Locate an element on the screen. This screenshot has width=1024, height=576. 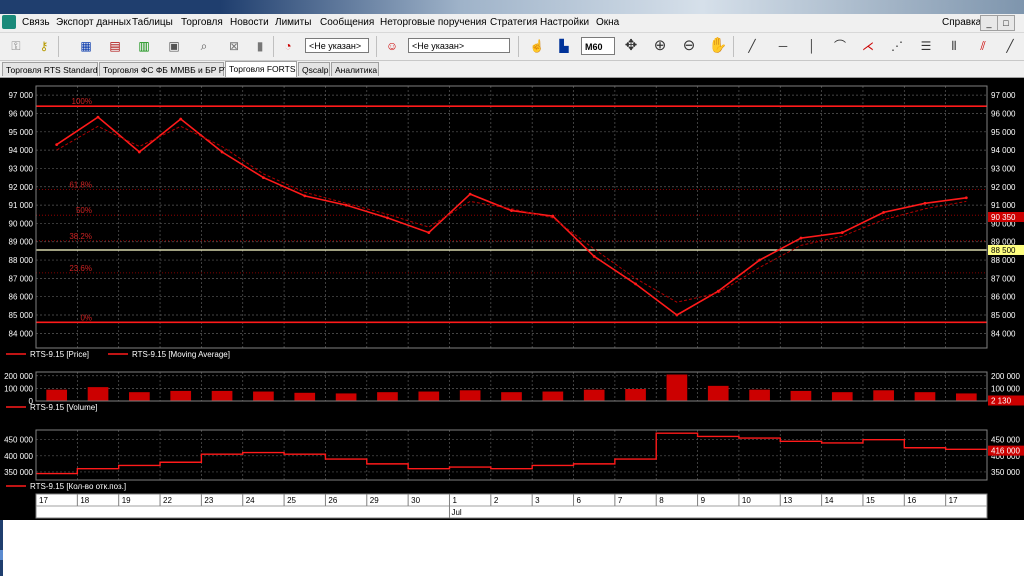
menu-item-limits: Лимиты is located at coordinates (293, 22).